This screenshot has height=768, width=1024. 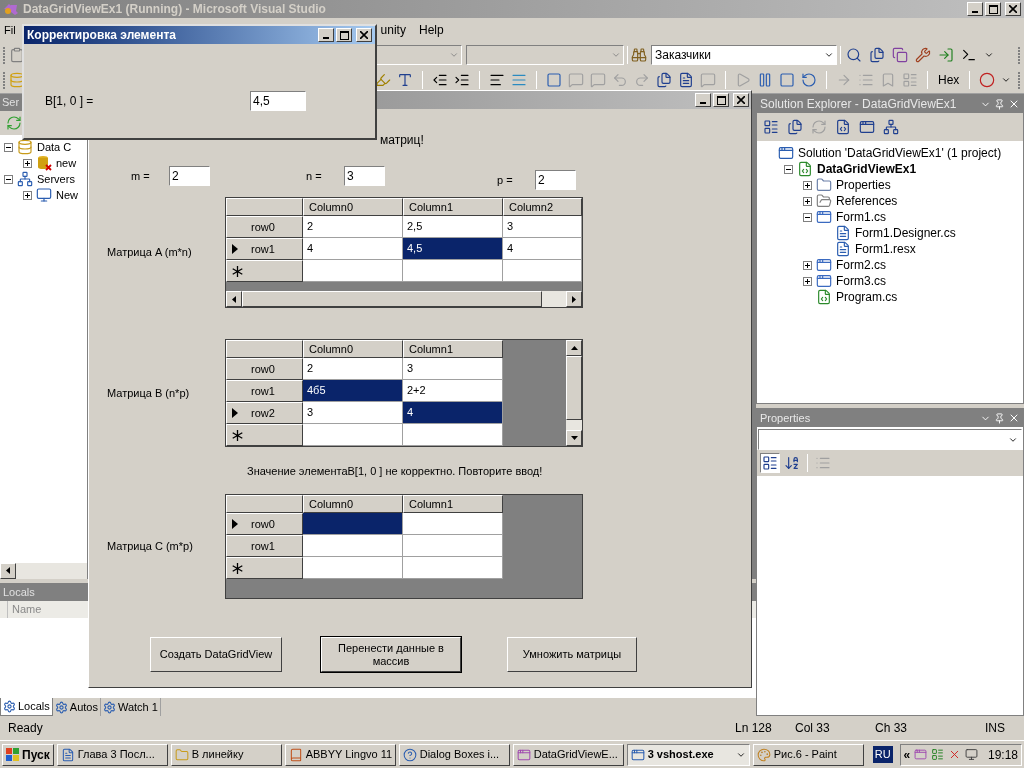 What do you see at coordinates (688, 754) in the screenshot?
I see `taskbar-button: 3 vshost.exe` at bounding box center [688, 754].